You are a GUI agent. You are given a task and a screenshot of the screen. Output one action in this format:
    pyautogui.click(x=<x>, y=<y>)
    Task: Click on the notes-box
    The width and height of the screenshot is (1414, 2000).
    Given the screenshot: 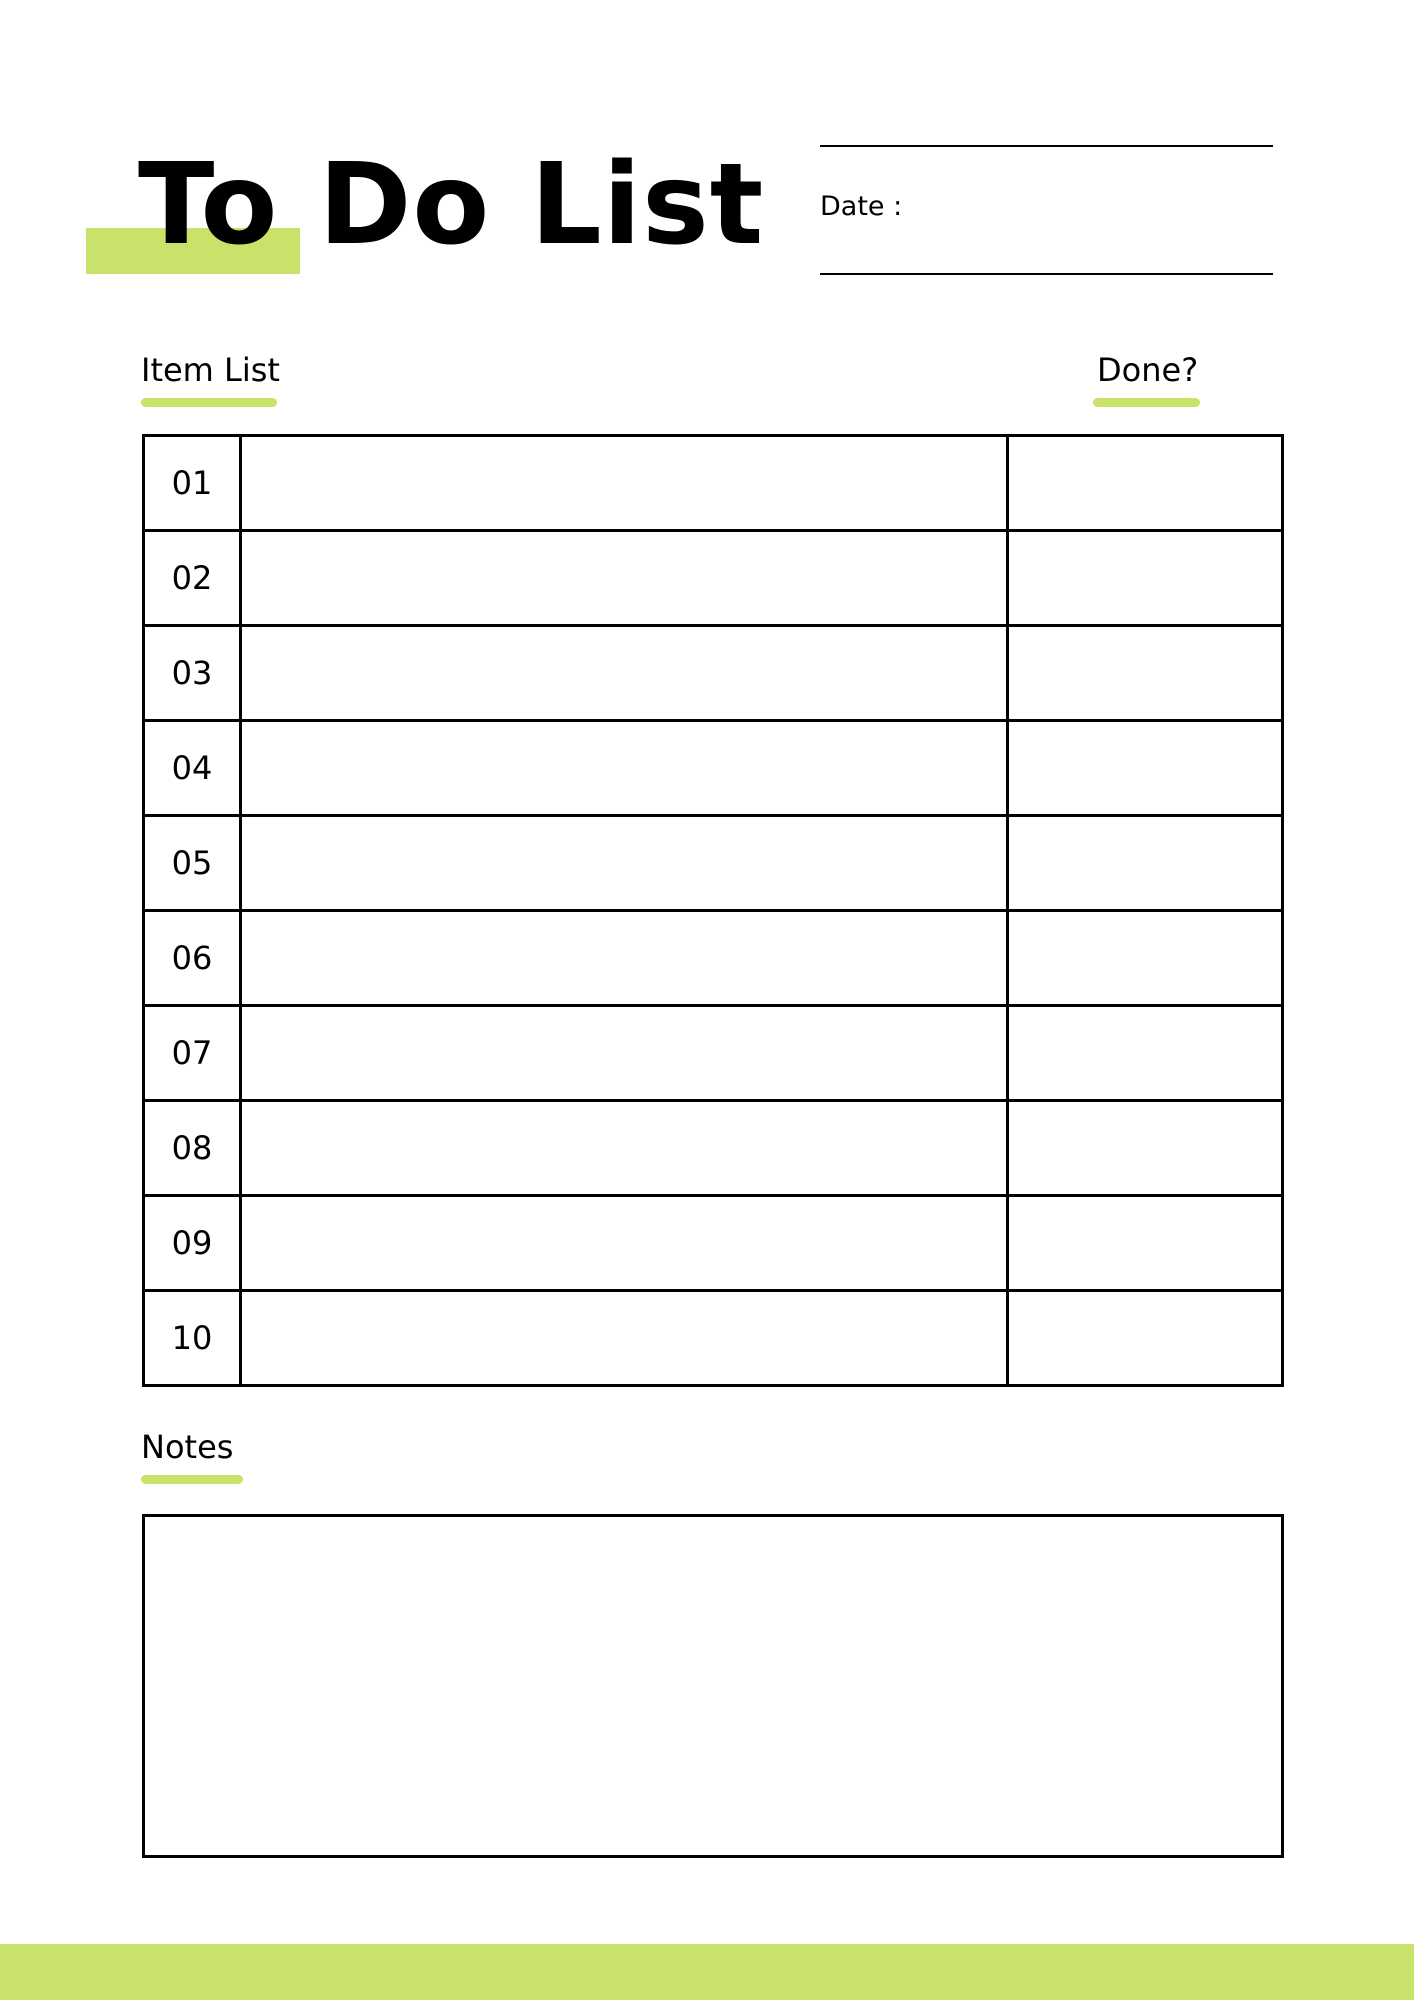 What is the action you would take?
    pyautogui.click(x=713, y=1686)
    